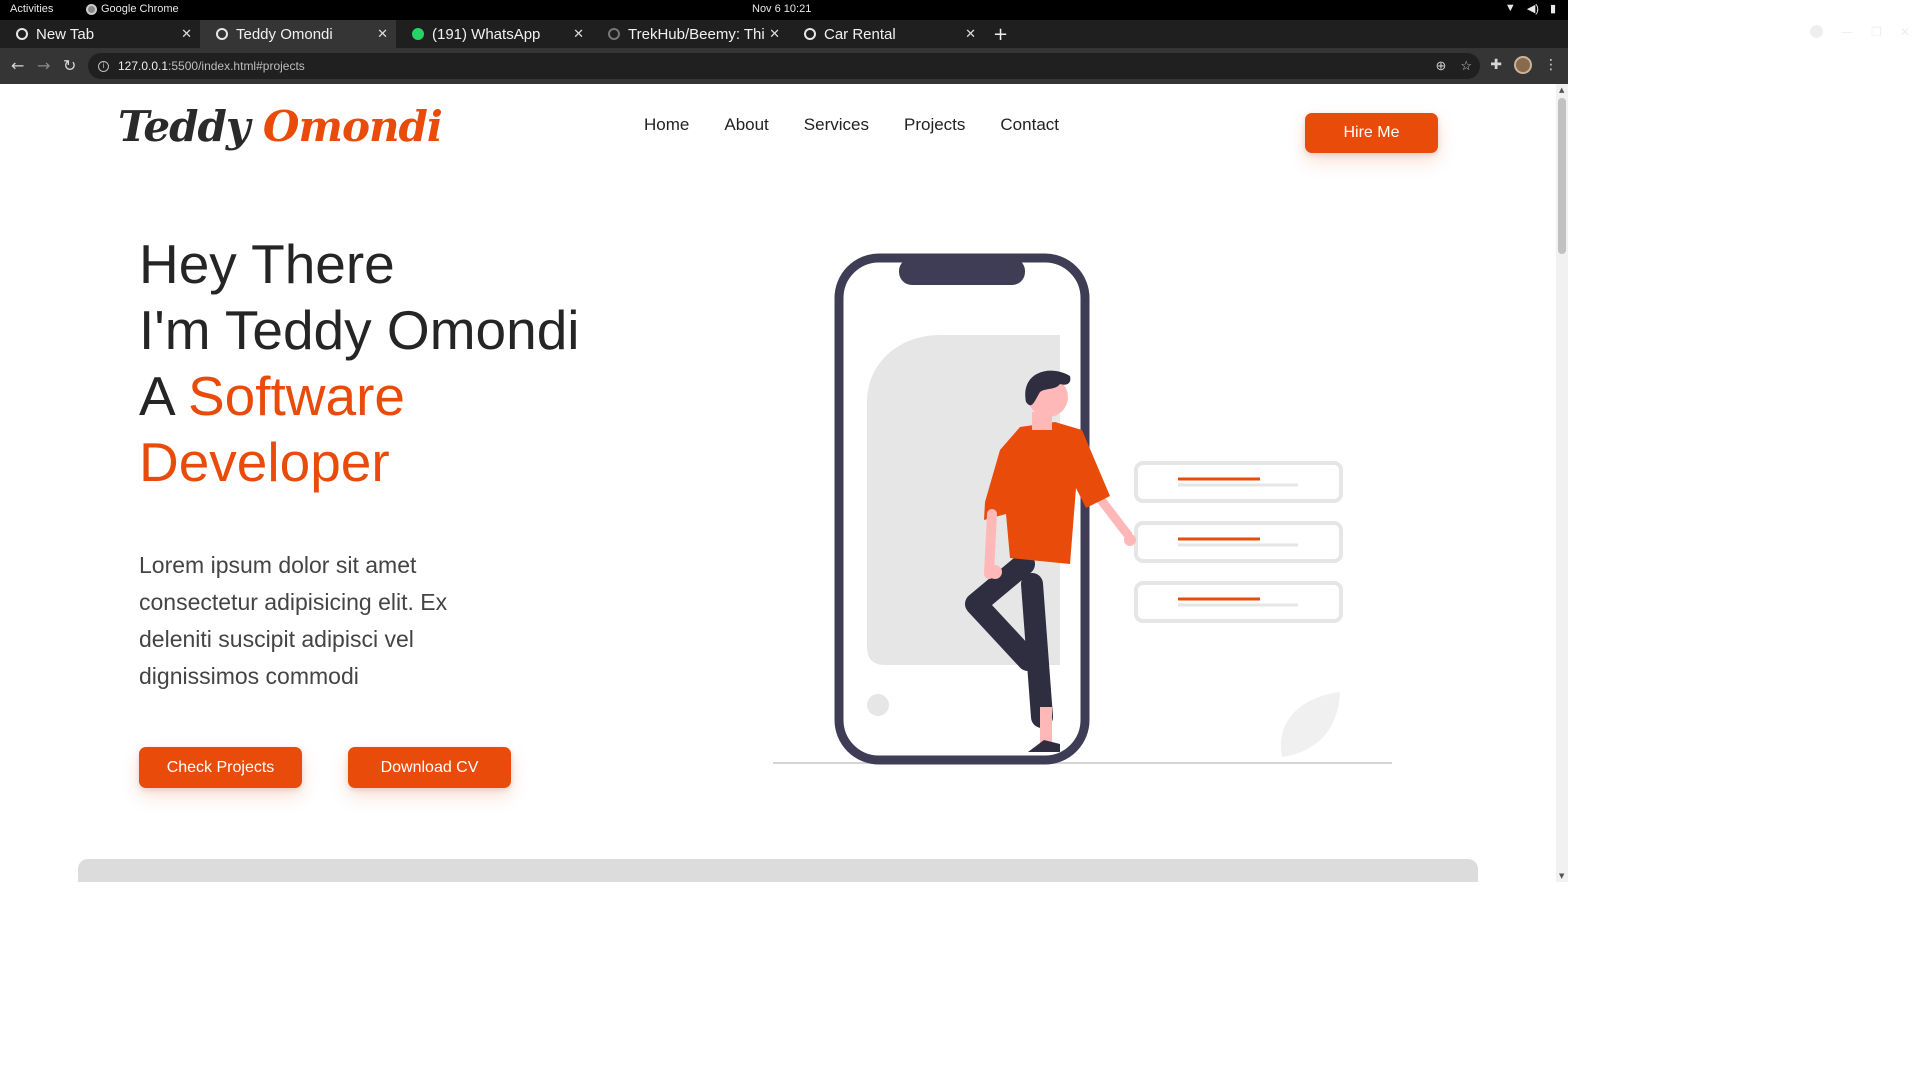 This screenshot has width=1920, height=1080. I want to click on forward-icon: →, so click(43, 65).